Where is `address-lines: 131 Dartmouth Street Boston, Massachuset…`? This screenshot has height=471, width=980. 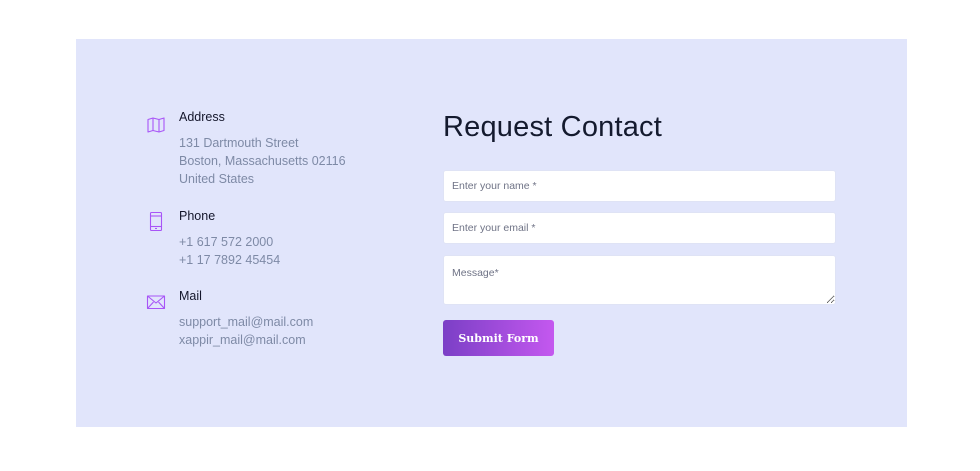 address-lines: 131 Dartmouth Street Boston, Massachuset… is located at coordinates (262, 161).